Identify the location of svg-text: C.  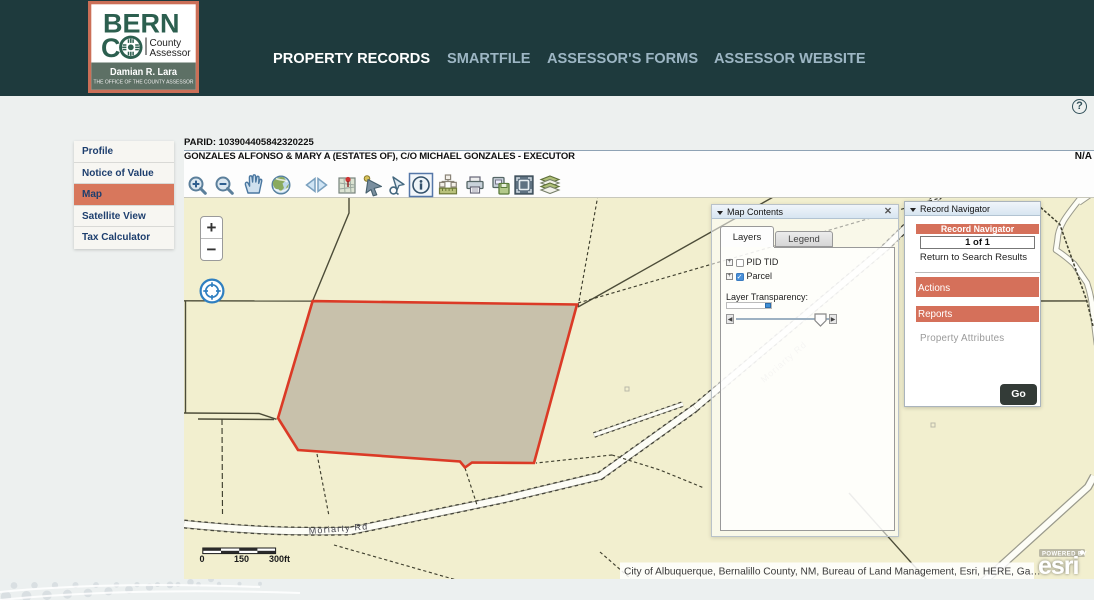
(111, 48).